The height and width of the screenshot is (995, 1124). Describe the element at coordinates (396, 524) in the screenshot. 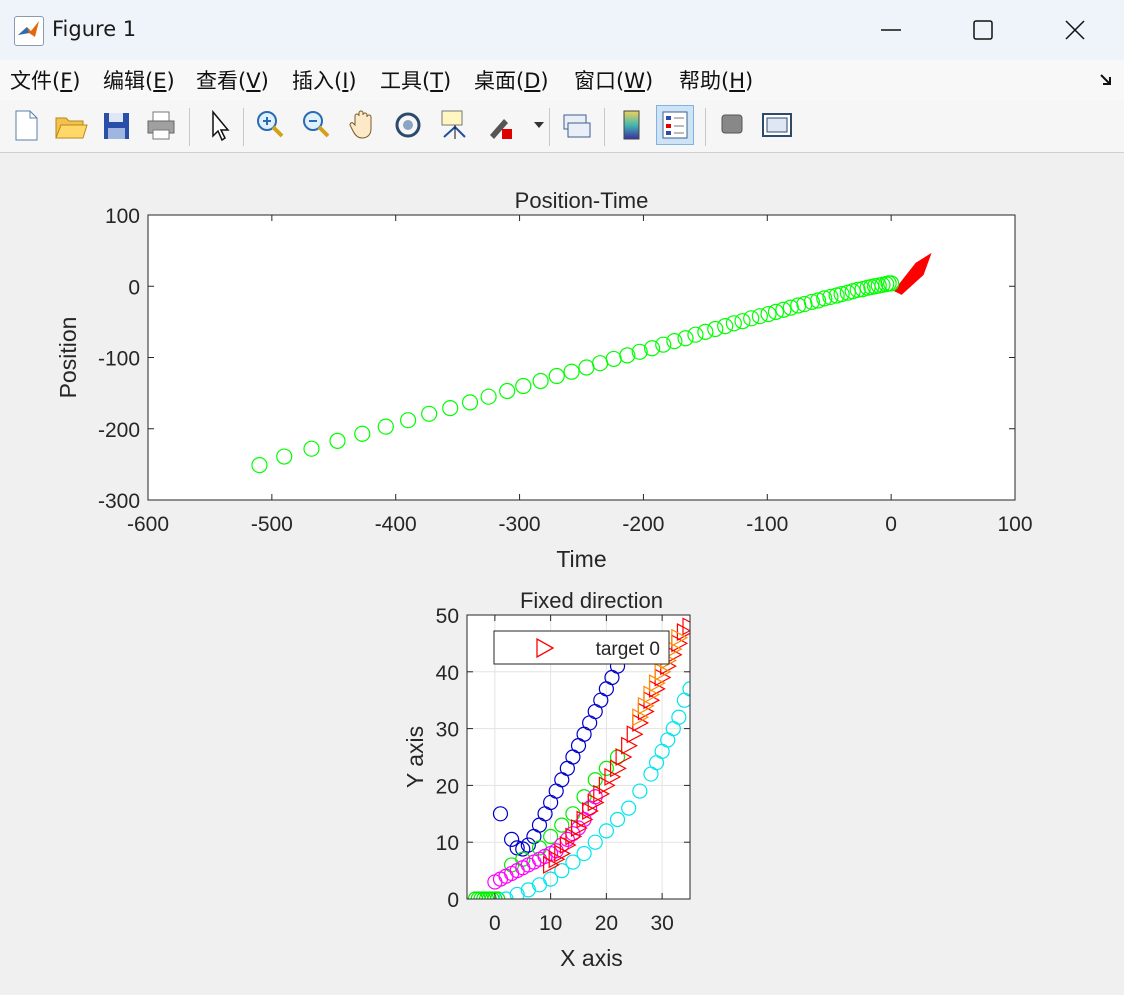

I see `x-tick-label: -400` at that location.